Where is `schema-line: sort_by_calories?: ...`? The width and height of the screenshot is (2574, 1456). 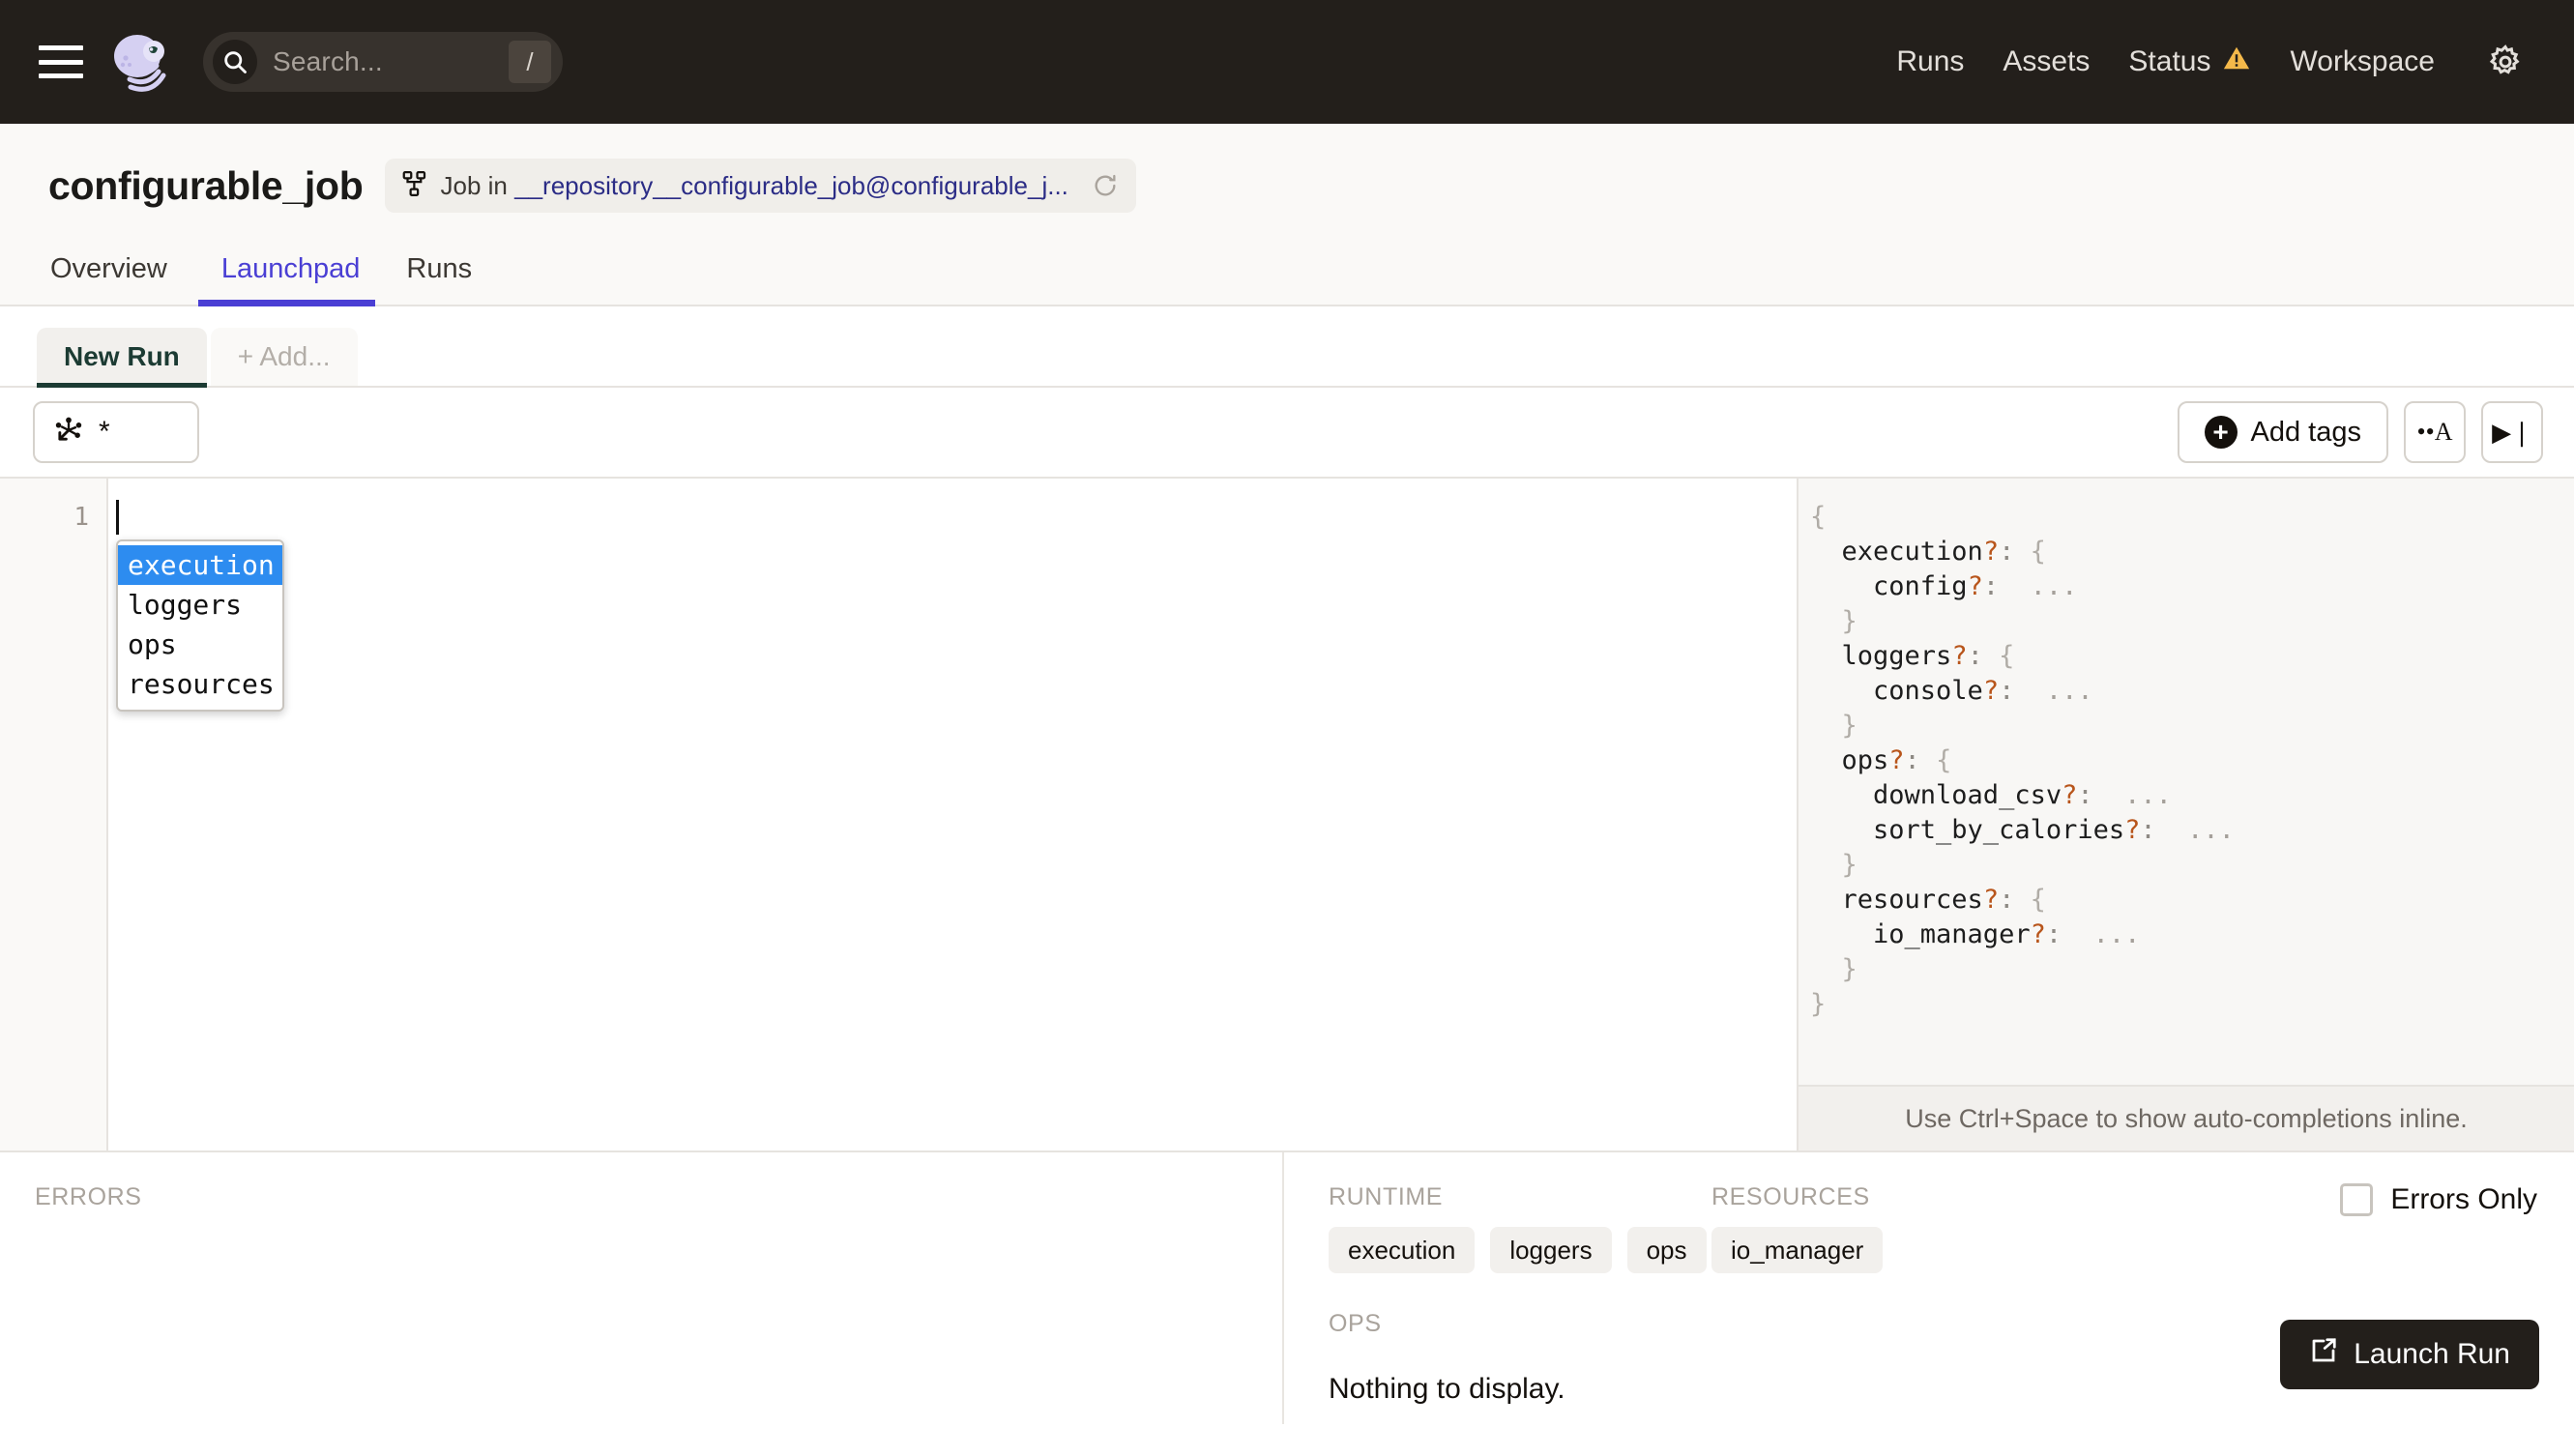 schema-line: sort_by_calories?: ... is located at coordinates (2023, 830).